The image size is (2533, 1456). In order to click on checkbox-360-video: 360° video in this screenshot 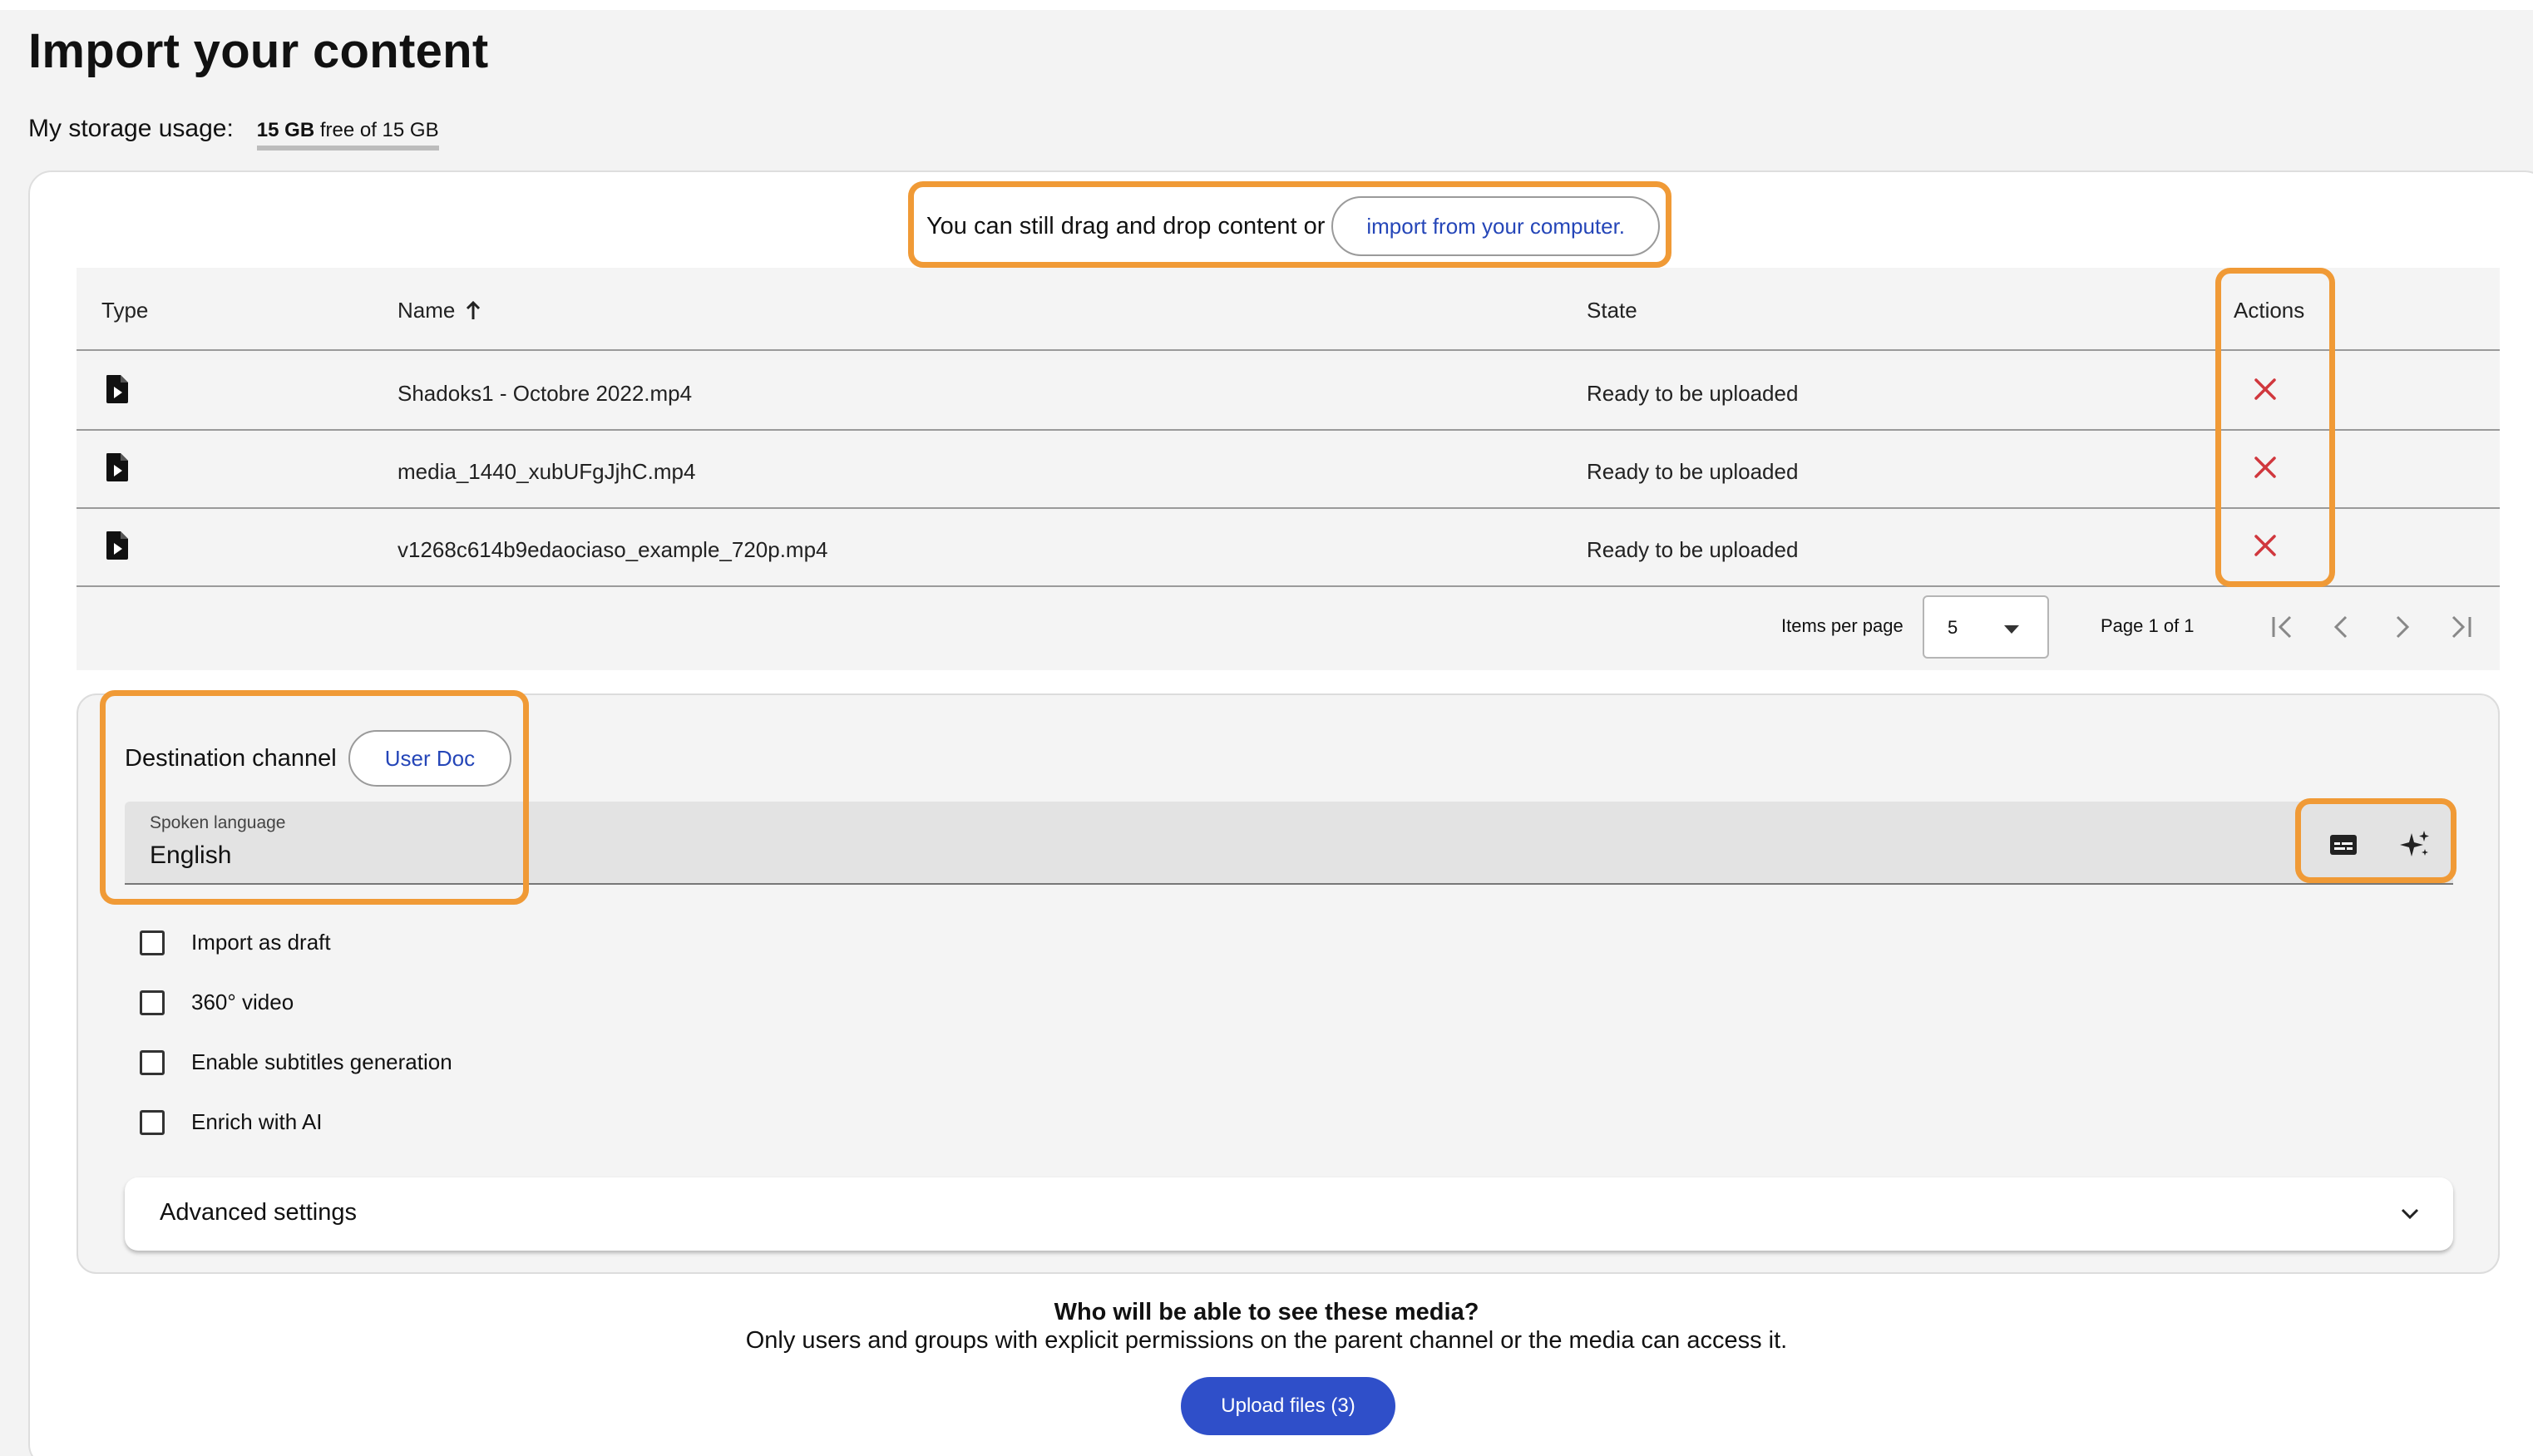, I will do `click(217, 1002)`.